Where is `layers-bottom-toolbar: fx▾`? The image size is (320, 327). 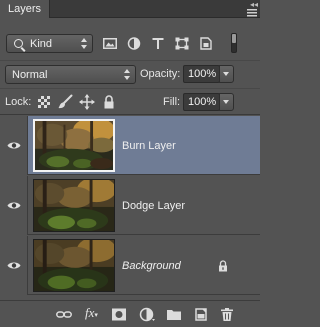
layers-bottom-toolbar: fx▾ is located at coordinates (130, 313).